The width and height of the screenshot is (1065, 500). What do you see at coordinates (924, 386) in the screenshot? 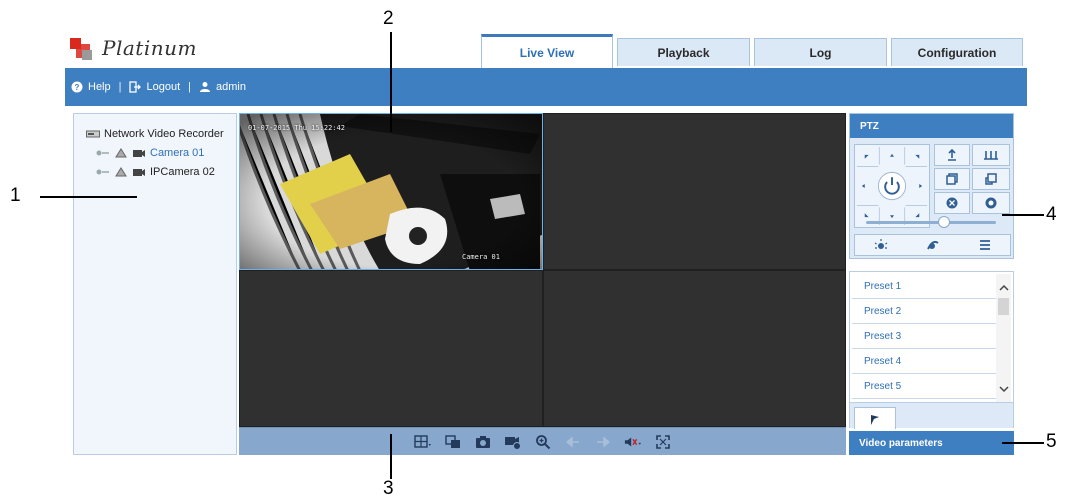
I see `preset-item: Preset 5` at bounding box center [924, 386].